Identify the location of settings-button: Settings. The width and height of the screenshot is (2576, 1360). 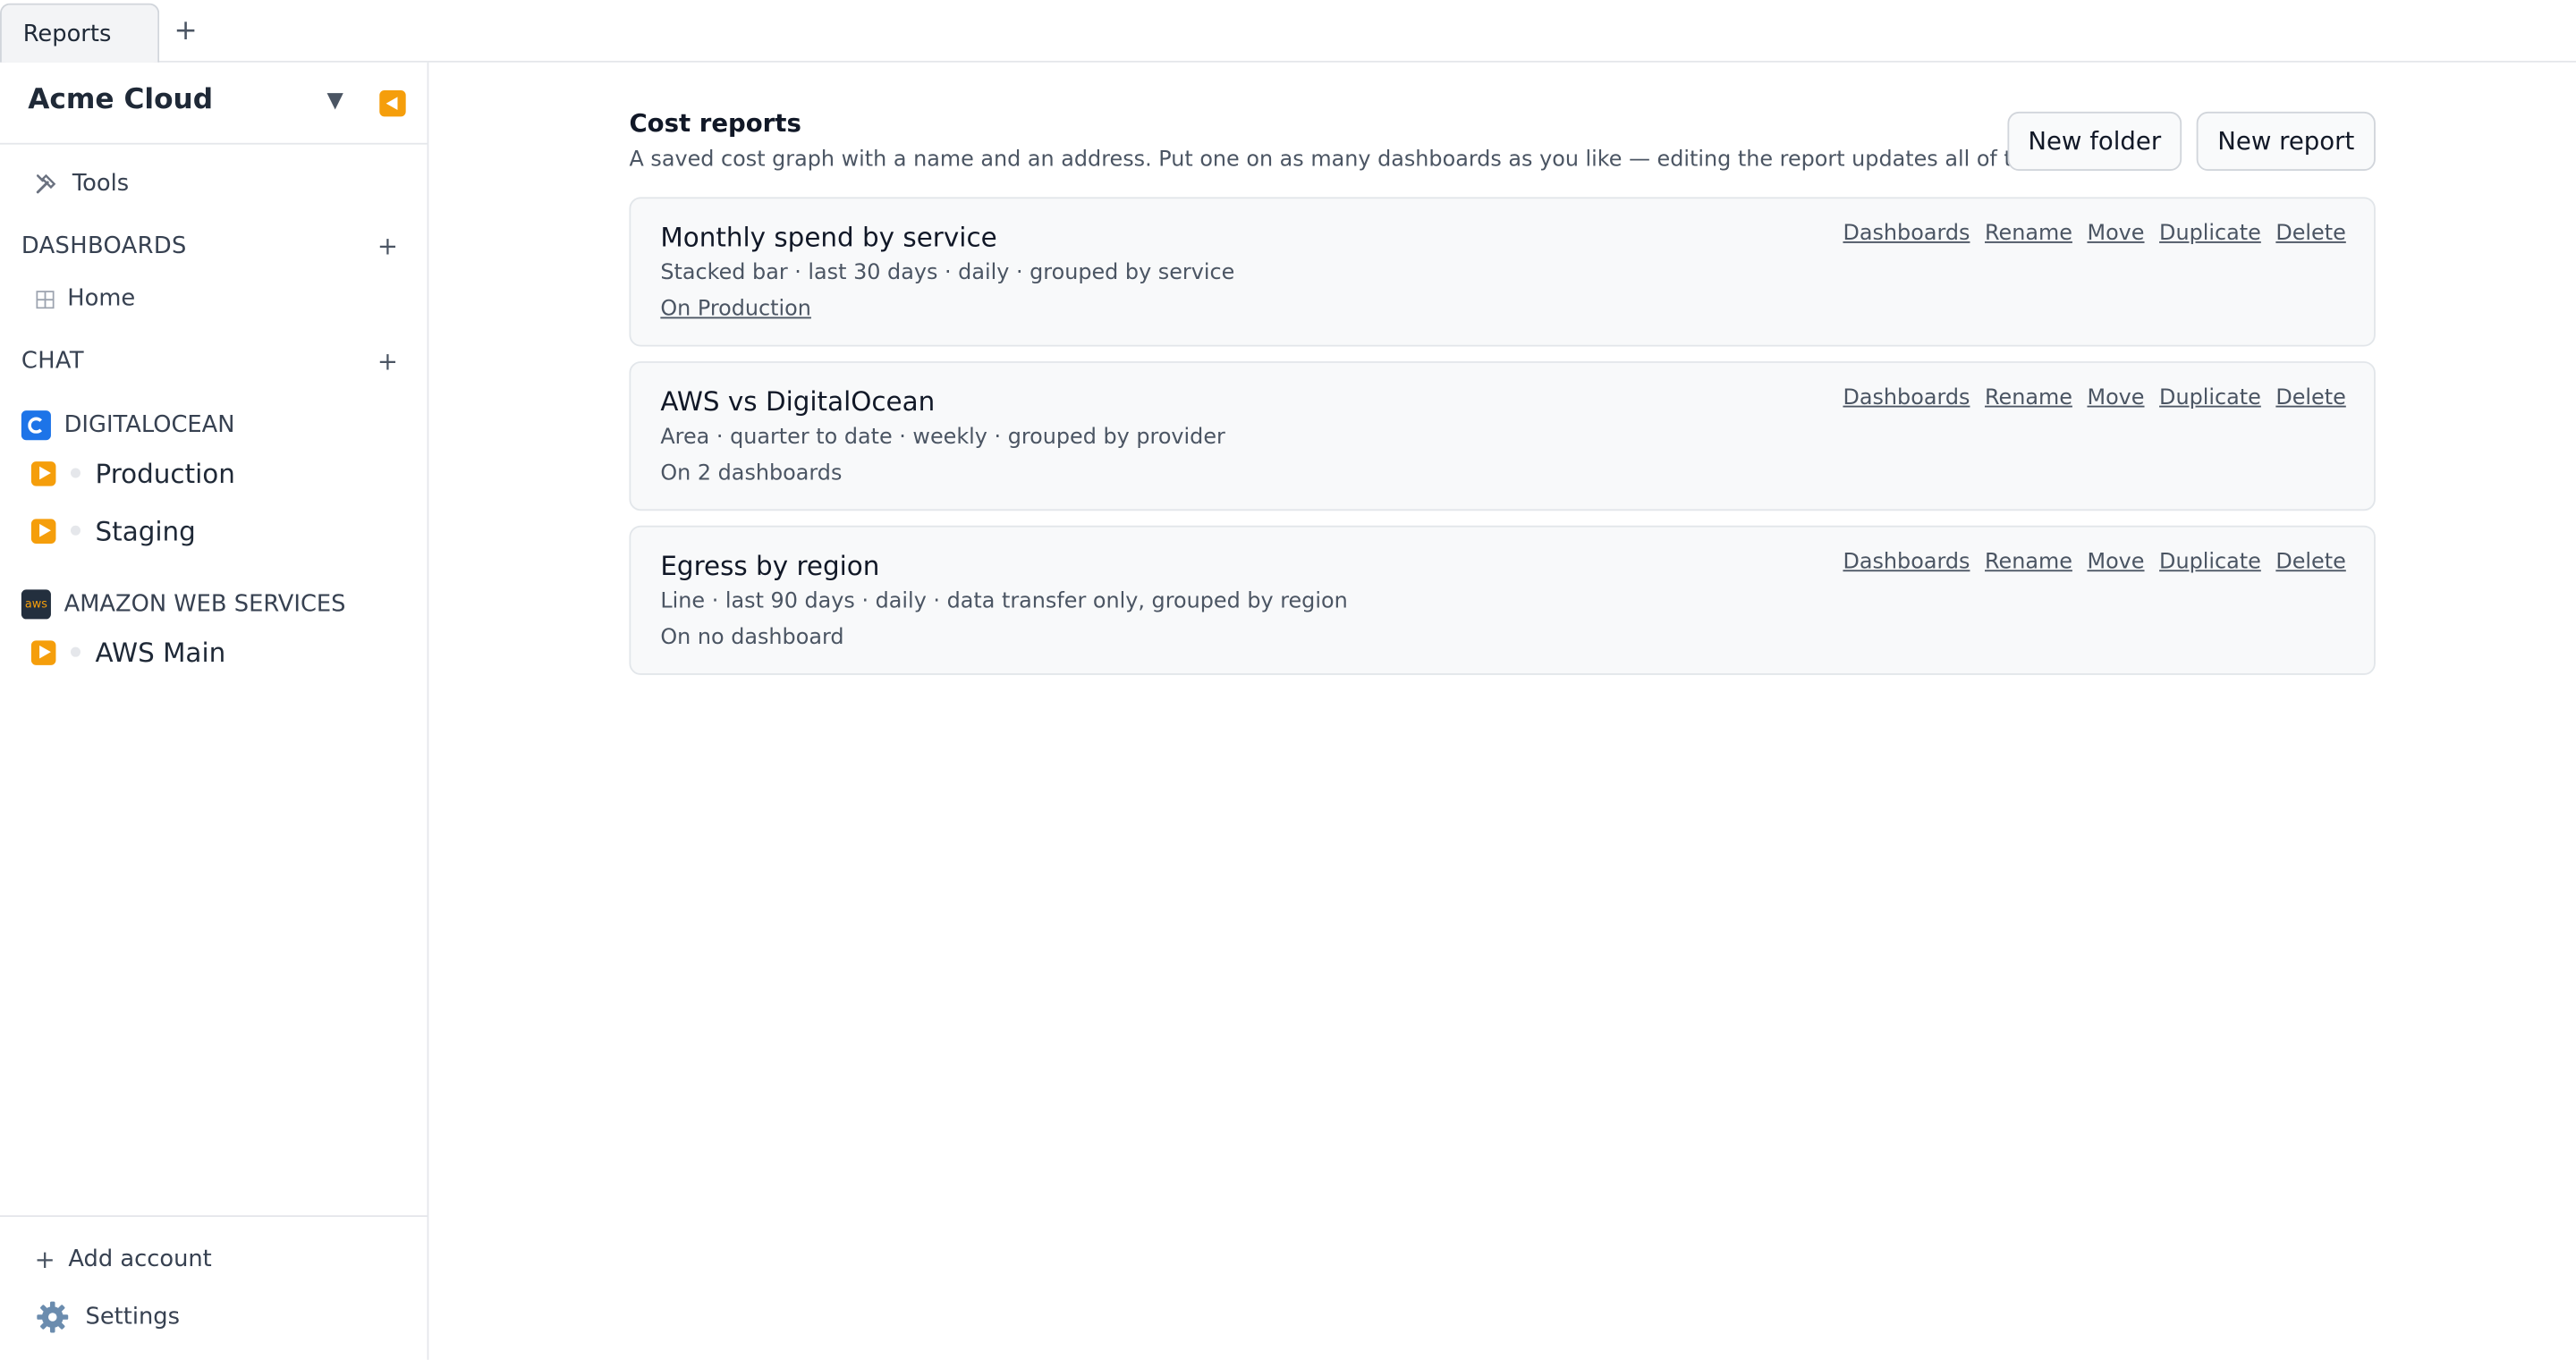
(108, 1317).